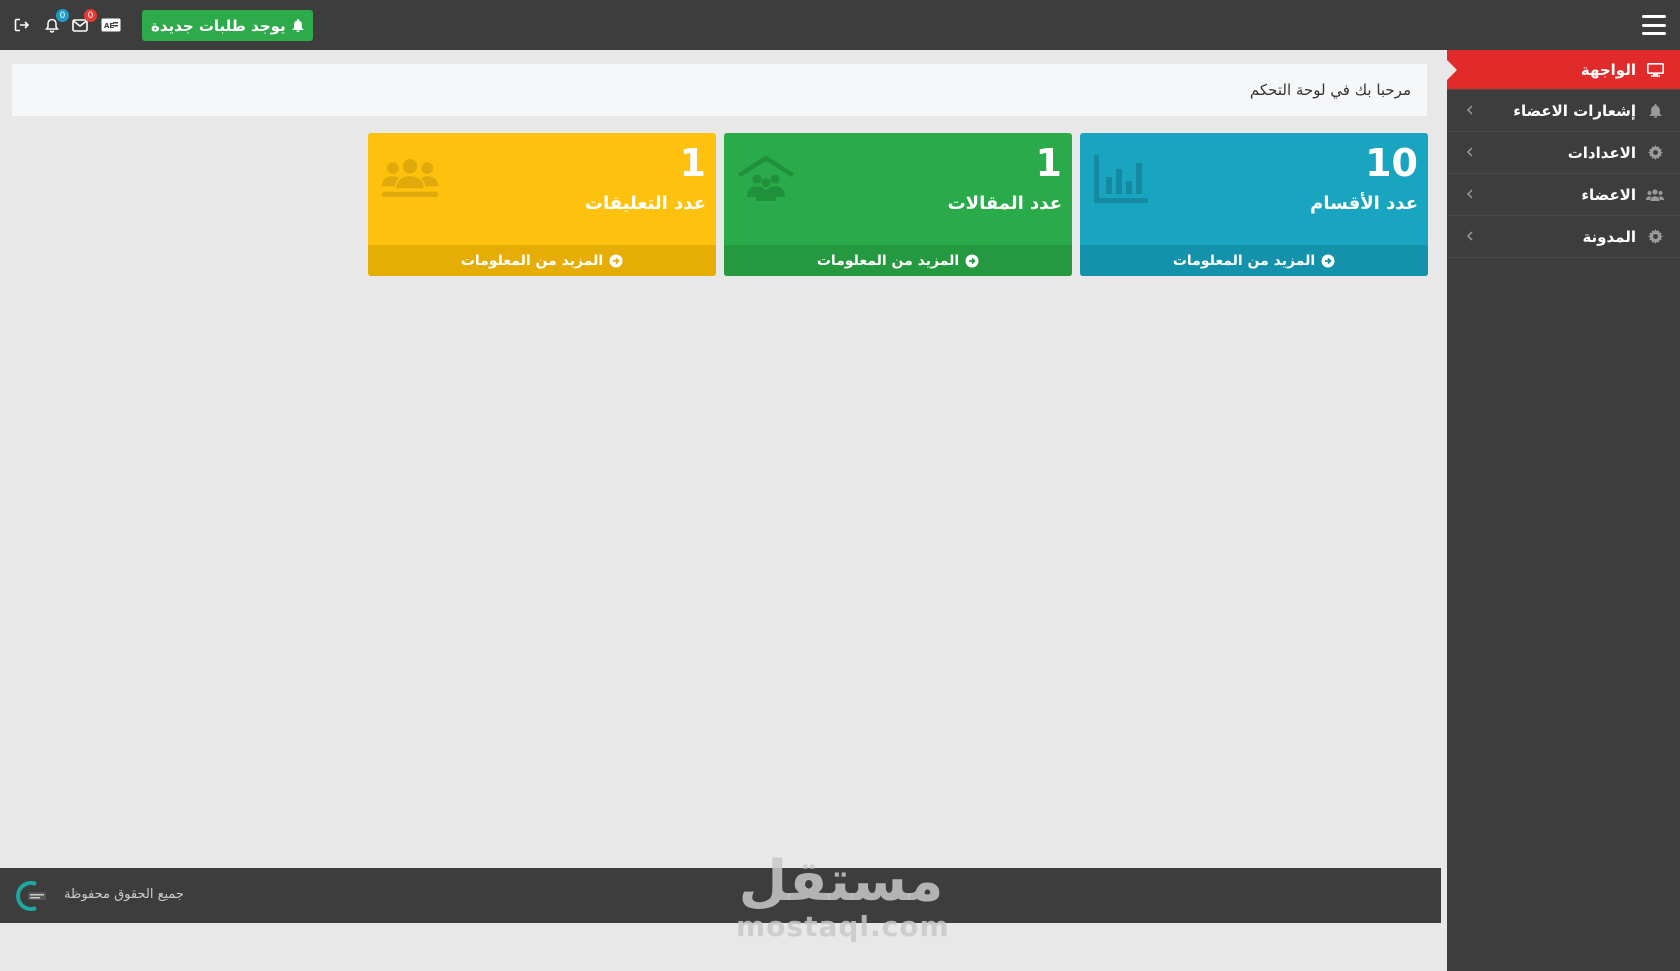  I want to click on users-group-icon, so click(410, 178).